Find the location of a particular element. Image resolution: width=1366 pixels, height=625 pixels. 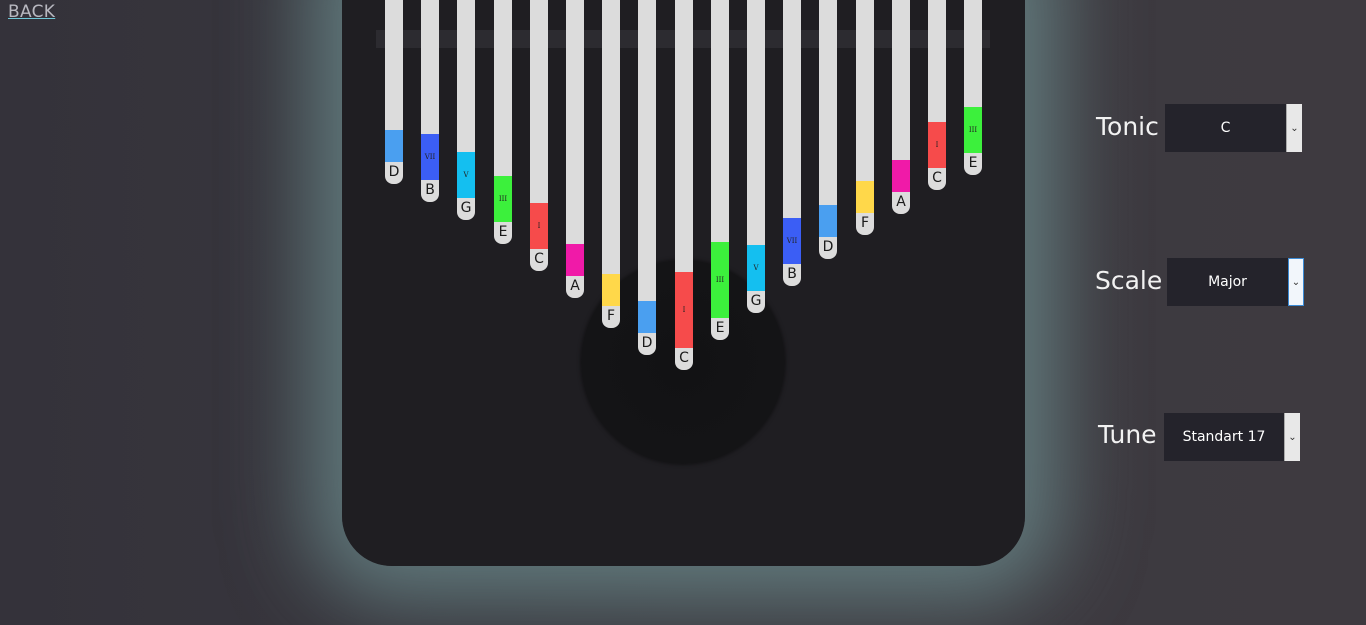

tine-16: IC is located at coordinates (937, 95).